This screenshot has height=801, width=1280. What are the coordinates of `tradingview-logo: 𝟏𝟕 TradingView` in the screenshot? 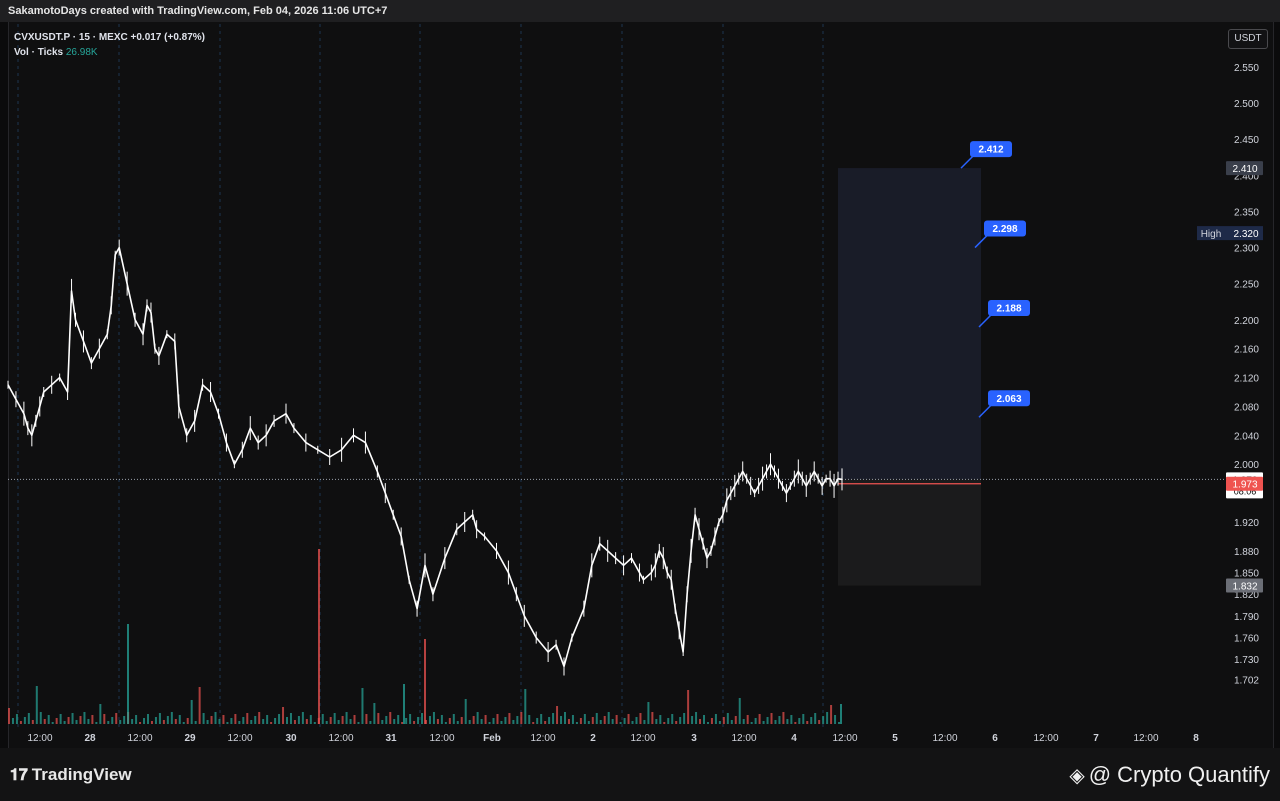 It's located at (71, 775).